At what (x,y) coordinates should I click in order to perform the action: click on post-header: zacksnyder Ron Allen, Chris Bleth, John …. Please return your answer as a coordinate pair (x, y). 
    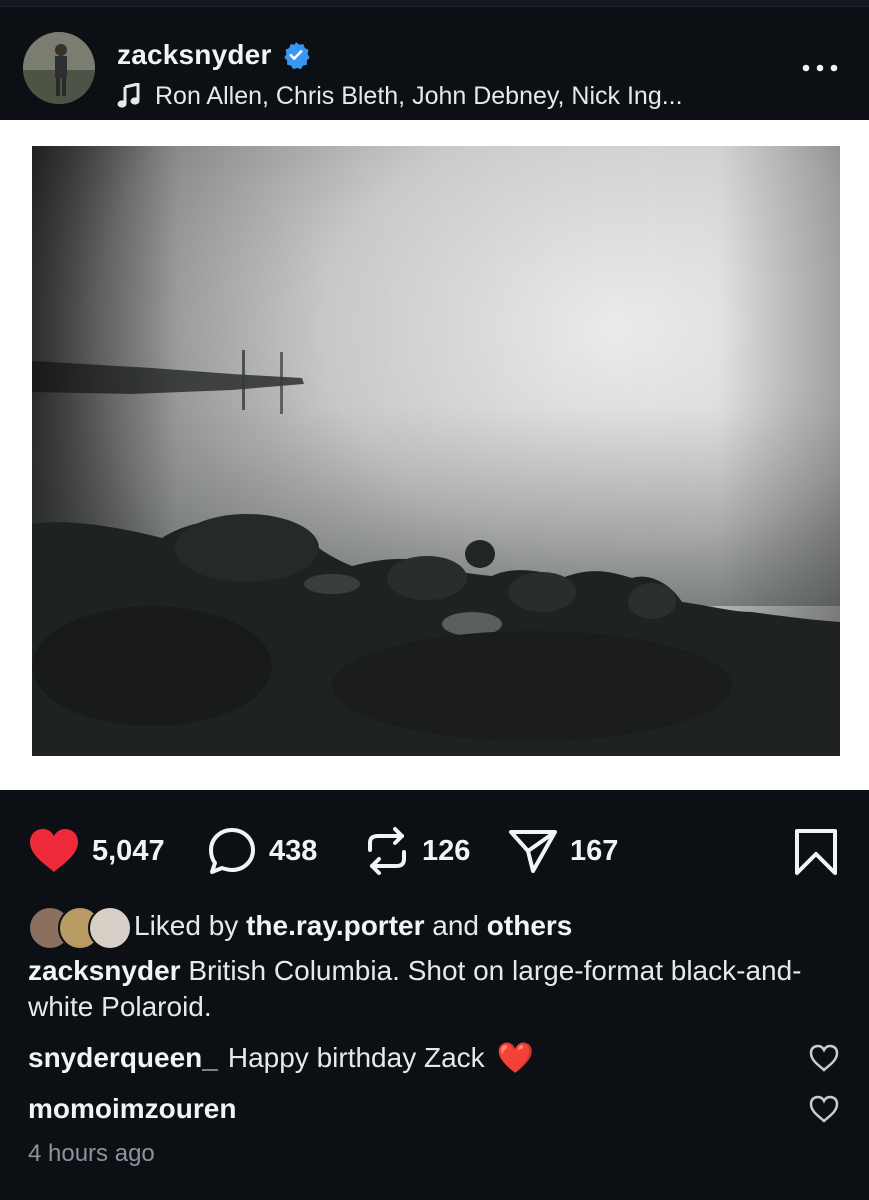
    Looking at the image, I should click on (434, 64).